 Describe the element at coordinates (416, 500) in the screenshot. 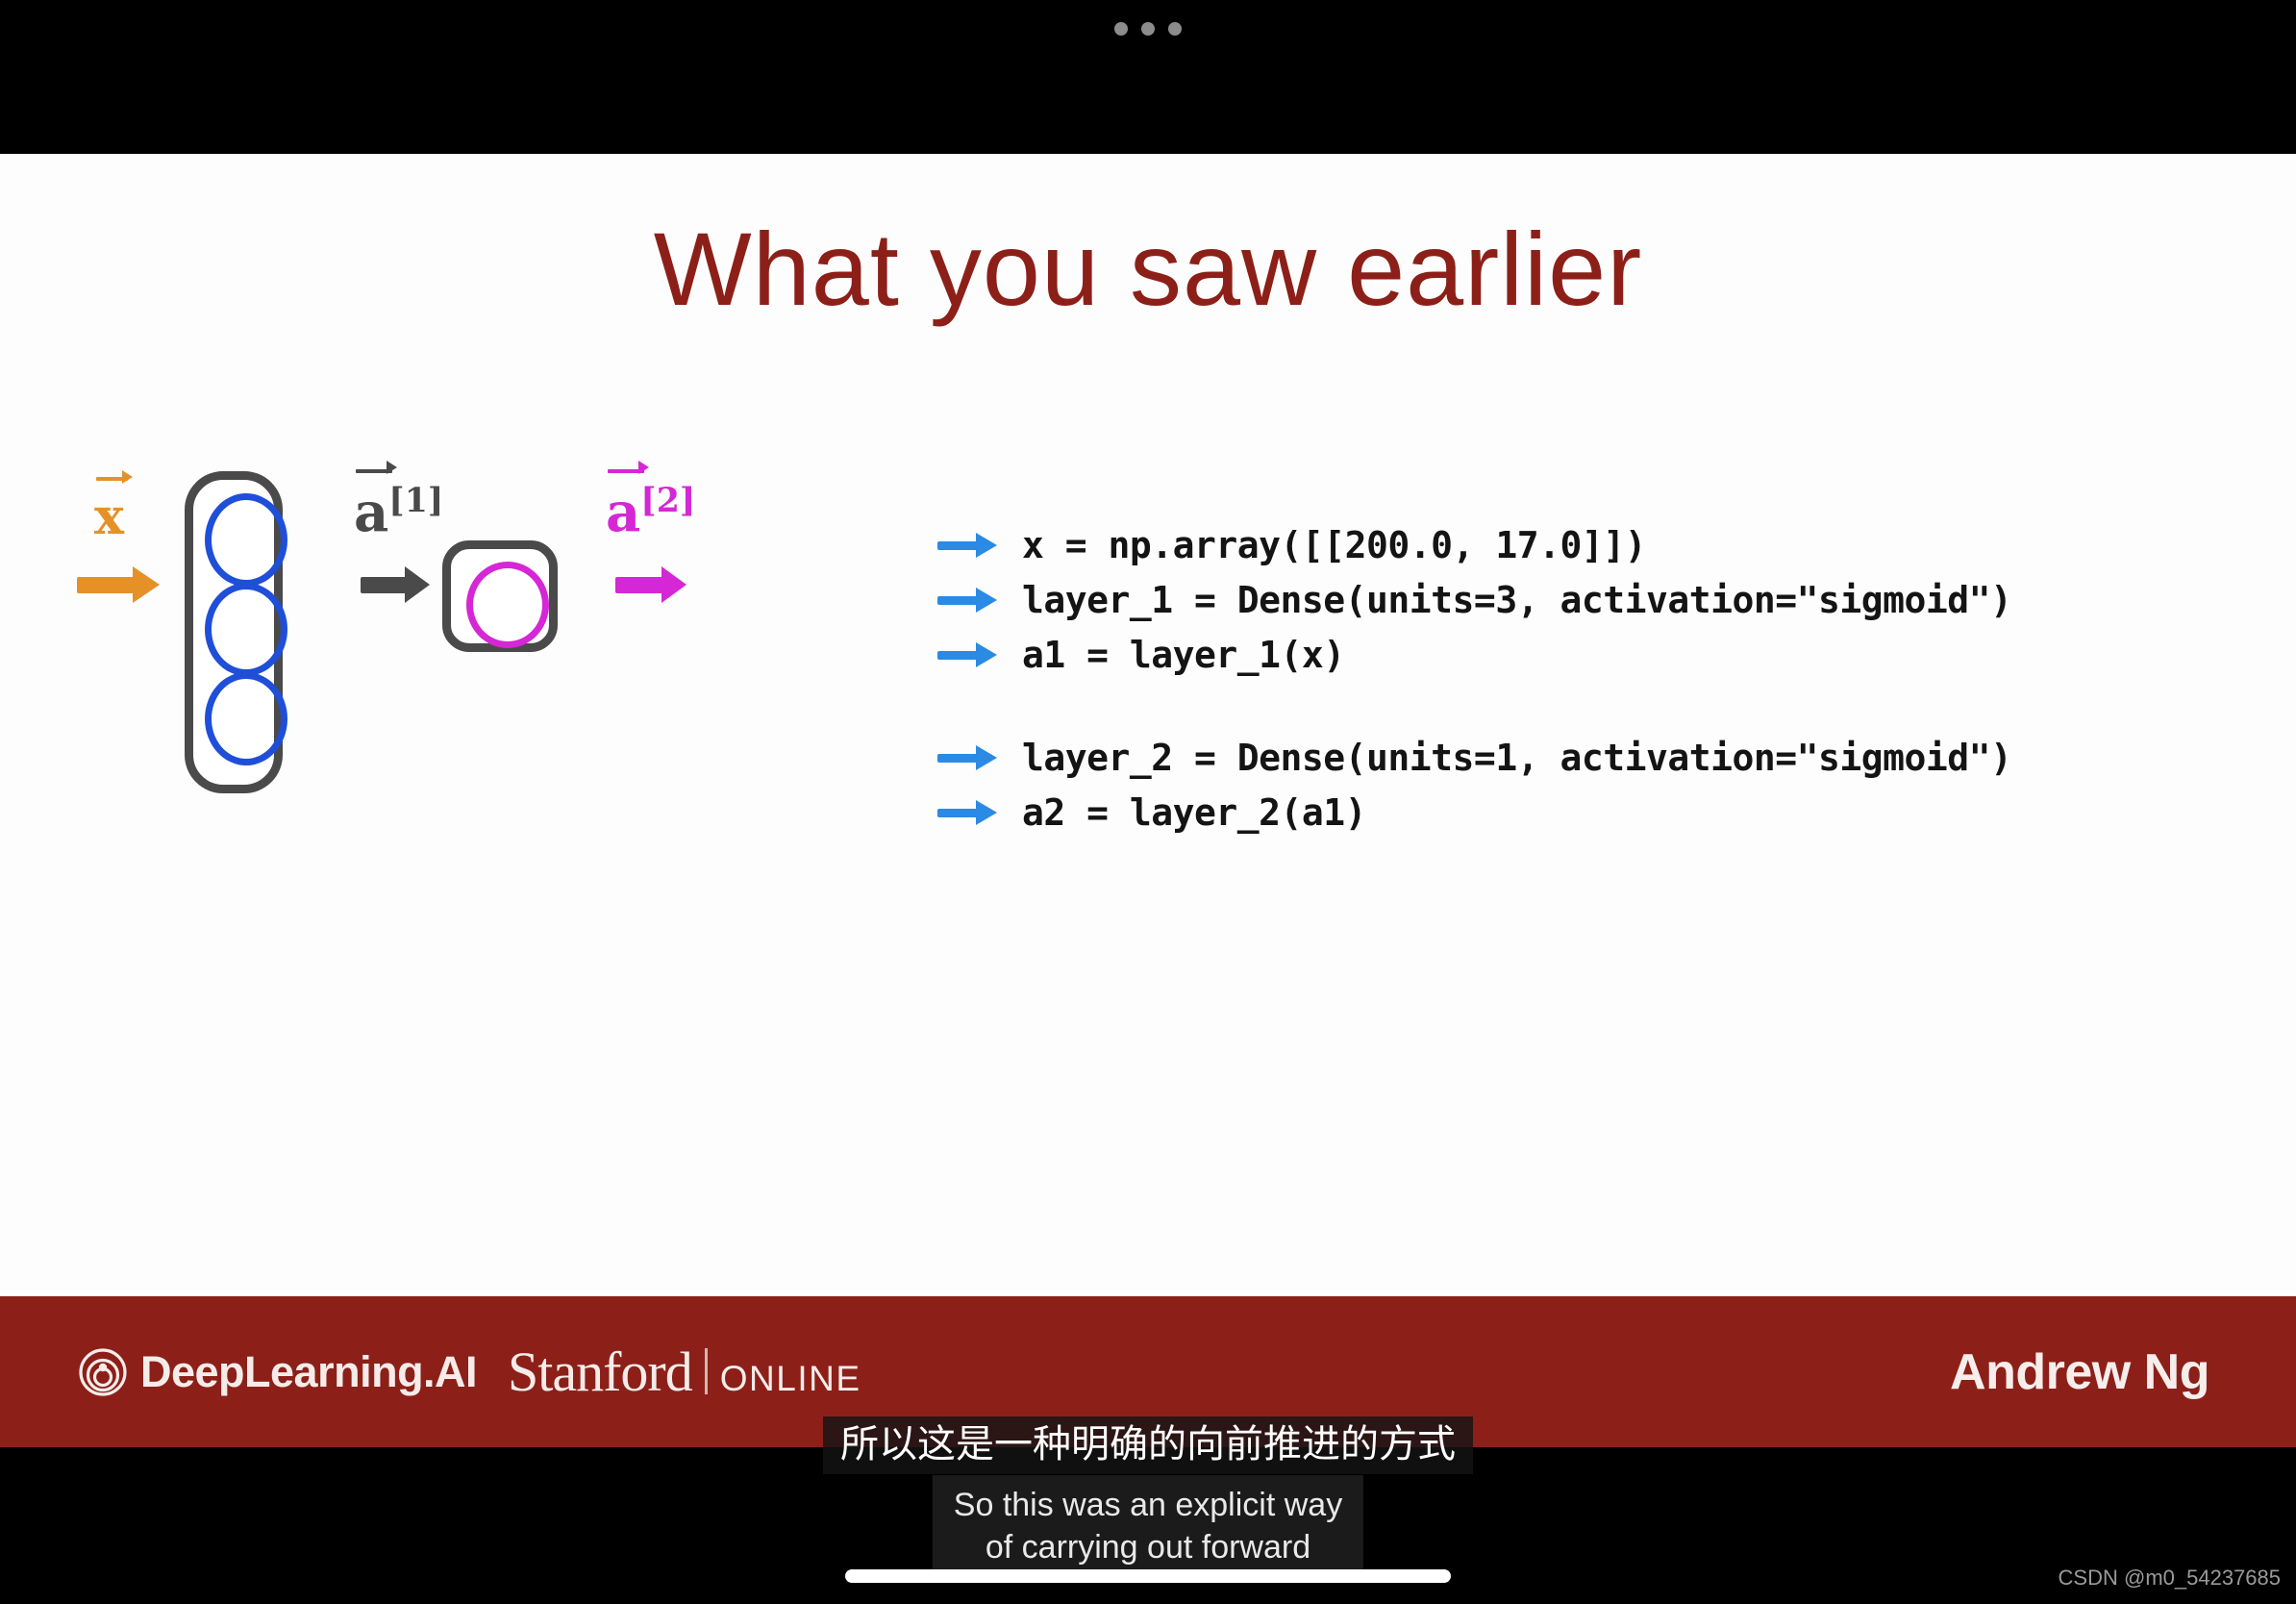

I see `layer1-activation-superscript: [1]` at that location.